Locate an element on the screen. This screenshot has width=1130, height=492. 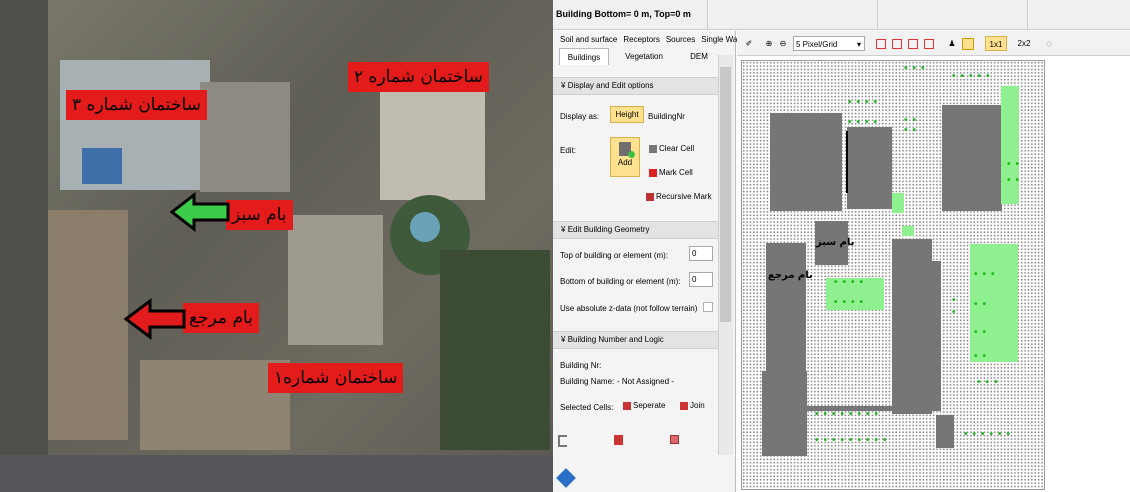
grid-label-green-roof: بام سبز is located at coordinates (835, 242).